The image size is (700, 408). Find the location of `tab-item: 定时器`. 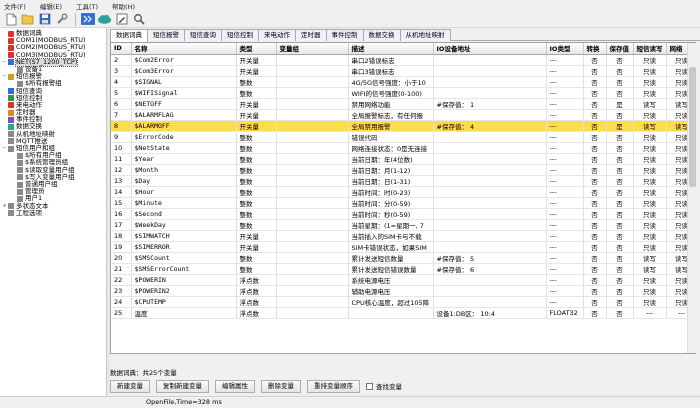

tab-item: 定时器 is located at coordinates (311, 35).